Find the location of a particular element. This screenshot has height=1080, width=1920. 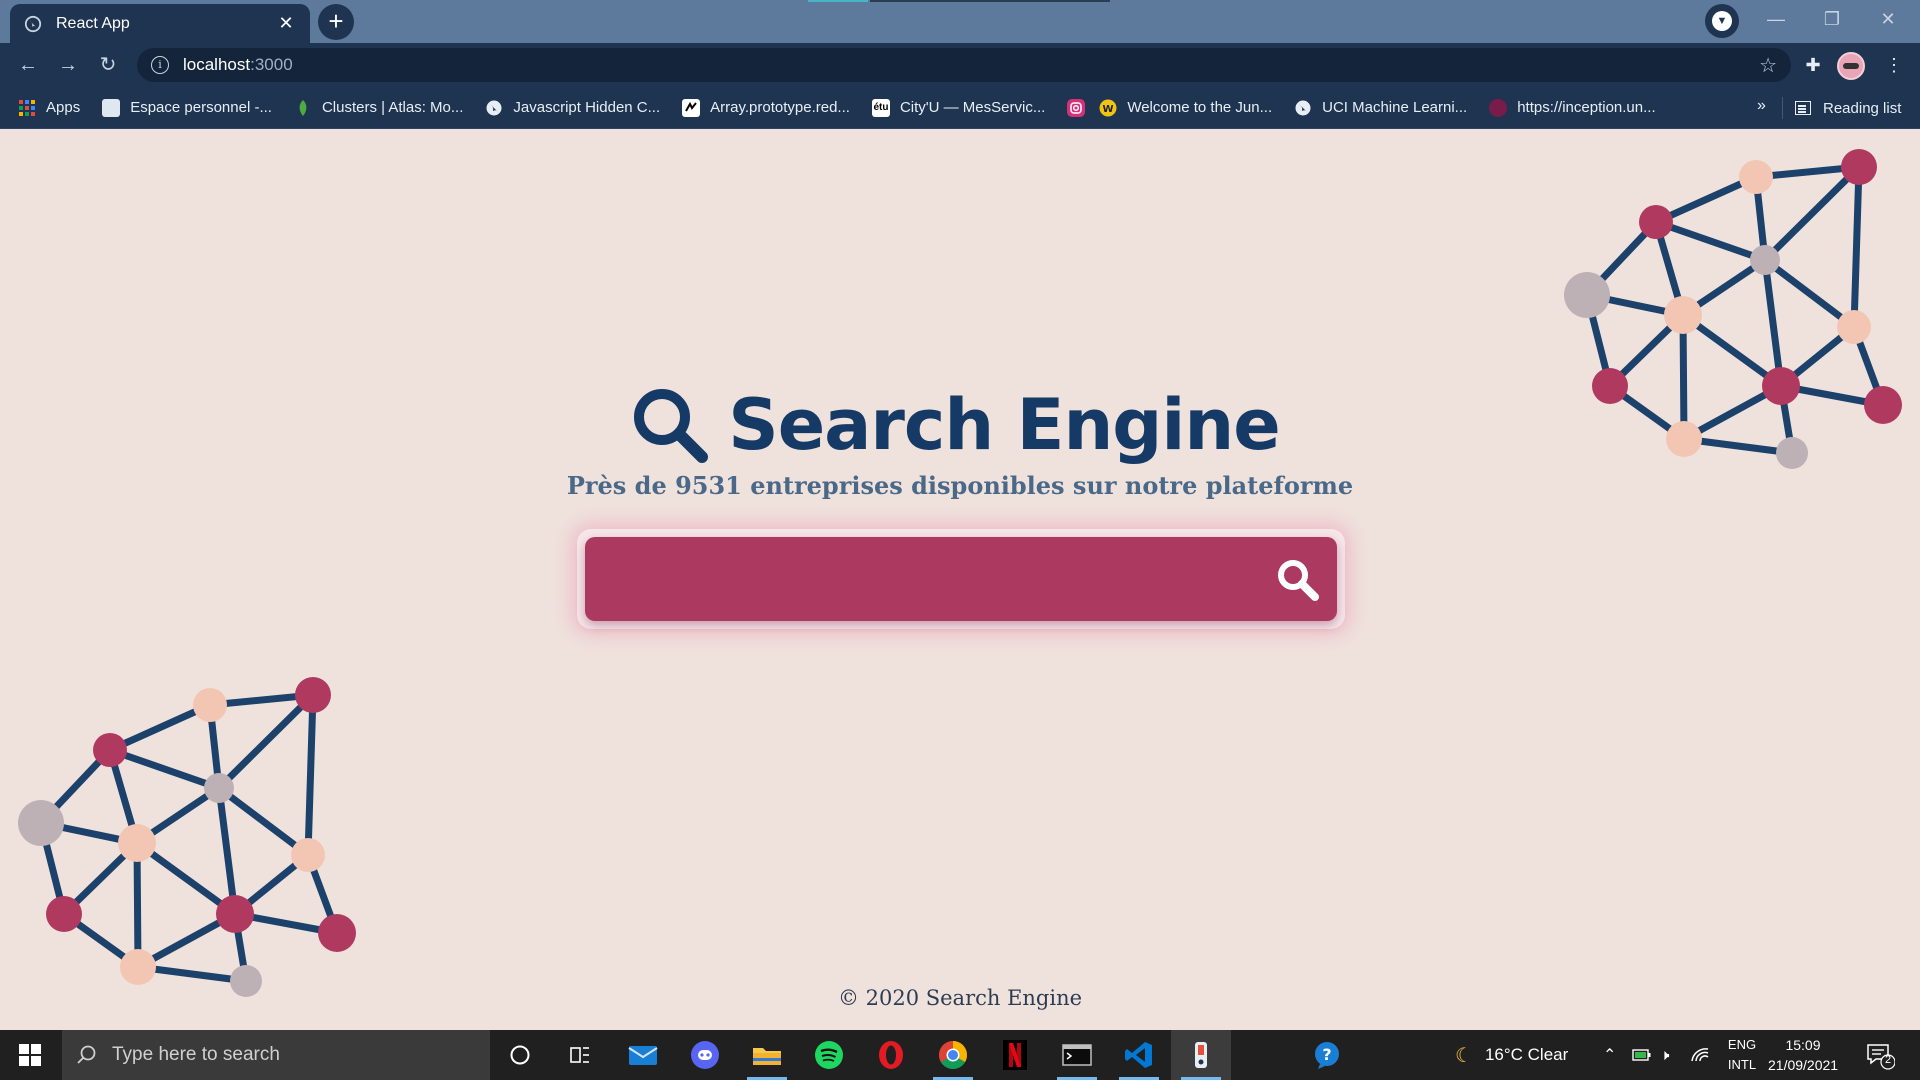

extensions-icon: ✚ is located at coordinates (1813, 65).